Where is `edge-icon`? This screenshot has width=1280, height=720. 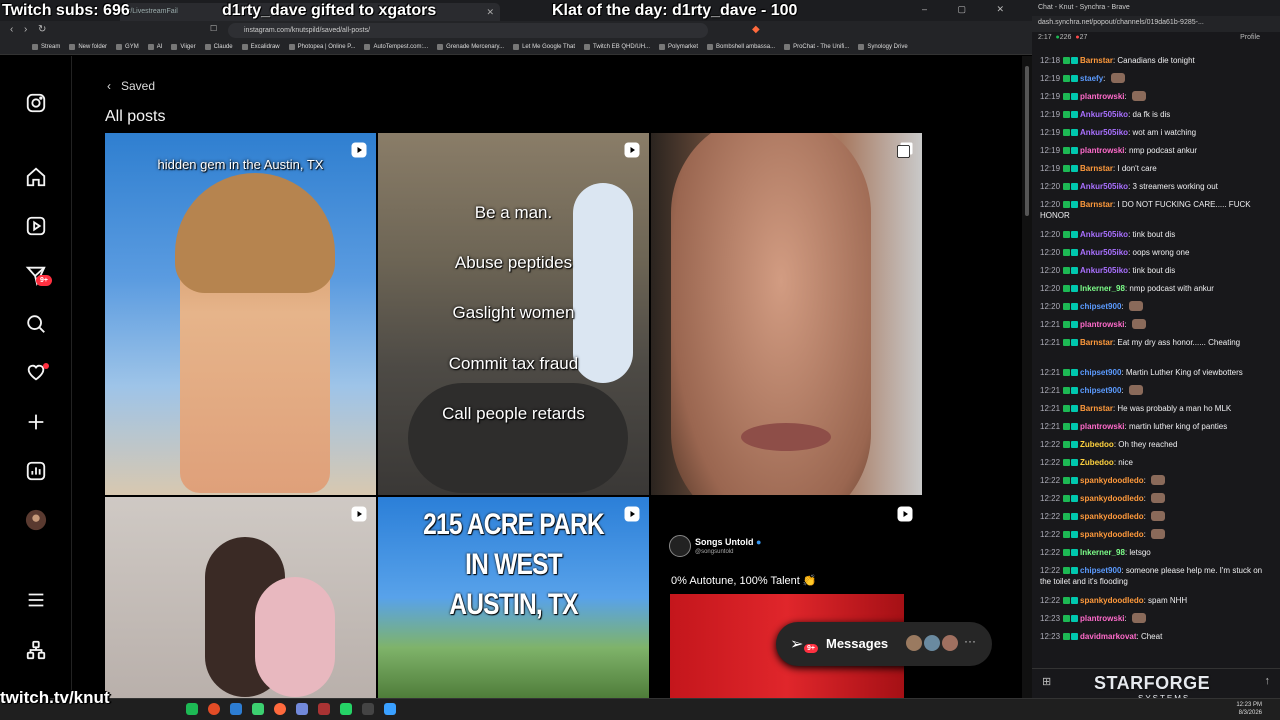 edge-icon is located at coordinates (236, 709).